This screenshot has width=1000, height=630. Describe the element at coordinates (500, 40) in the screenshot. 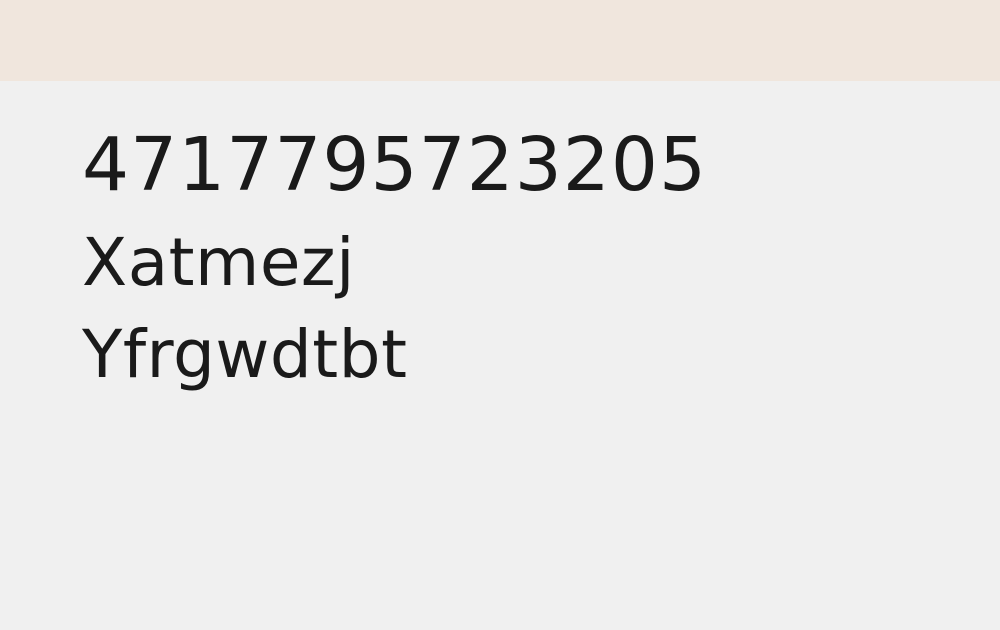

I see `top-bar` at that location.